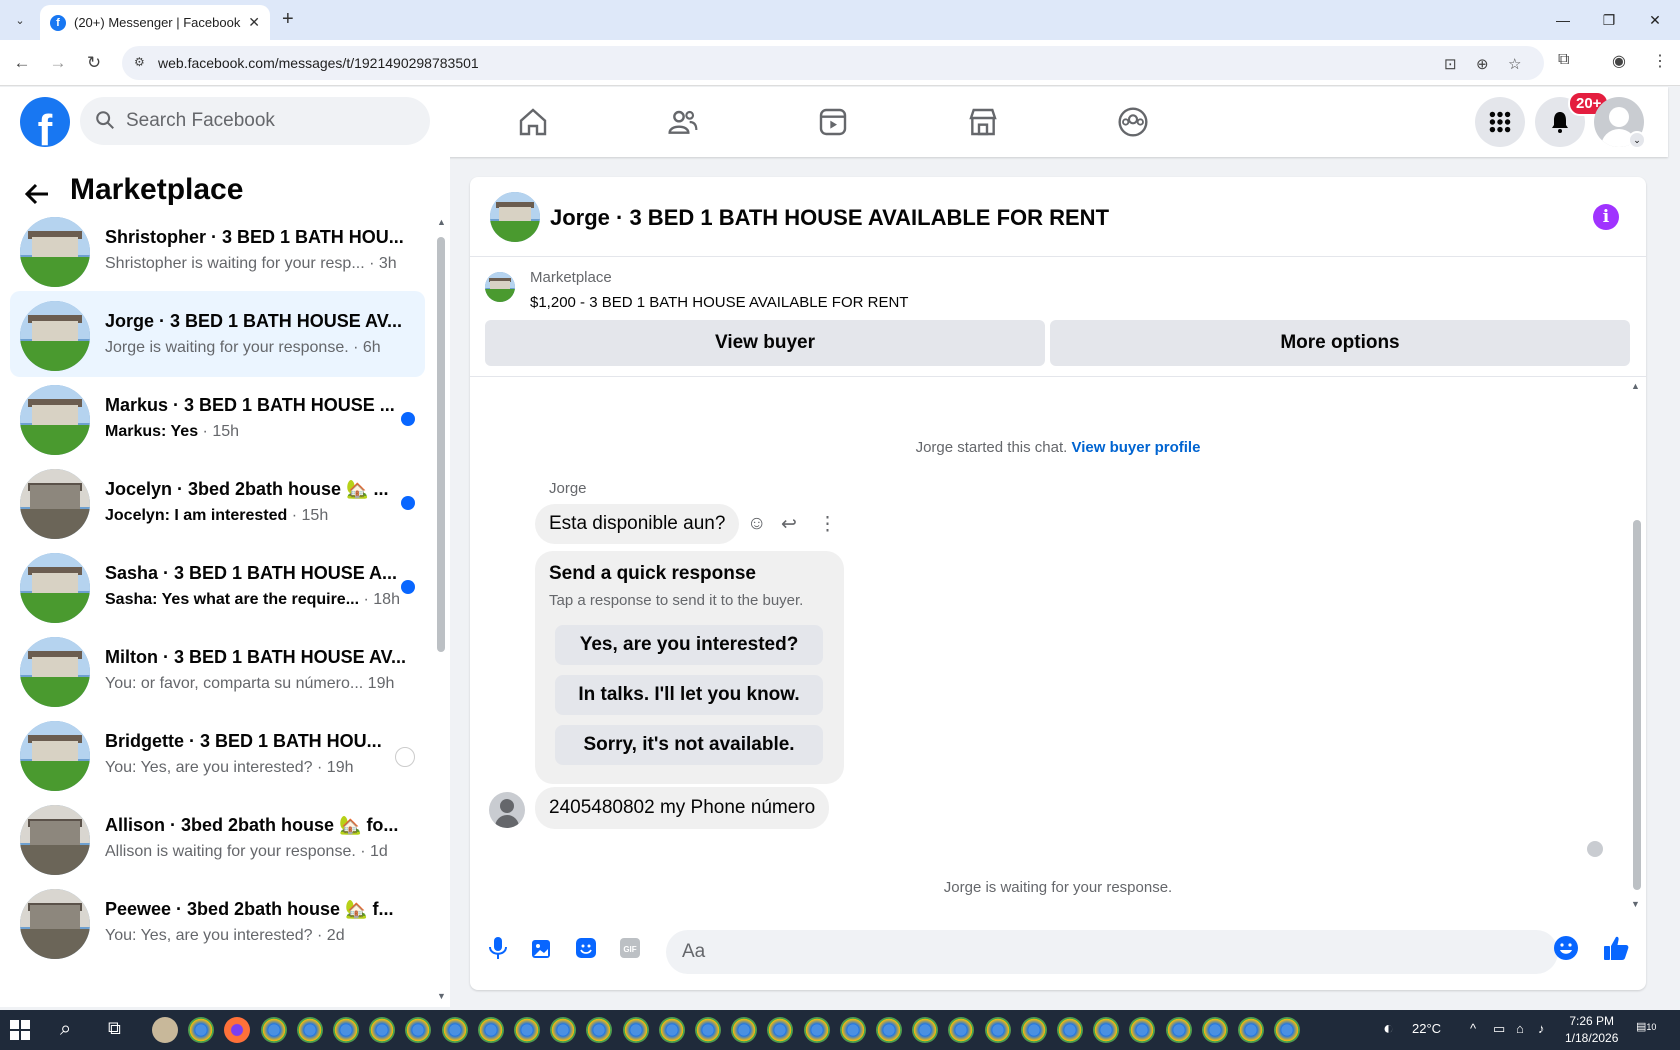 The image size is (1680, 1050). I want to click on forward-icon: →, so click(58, 63).